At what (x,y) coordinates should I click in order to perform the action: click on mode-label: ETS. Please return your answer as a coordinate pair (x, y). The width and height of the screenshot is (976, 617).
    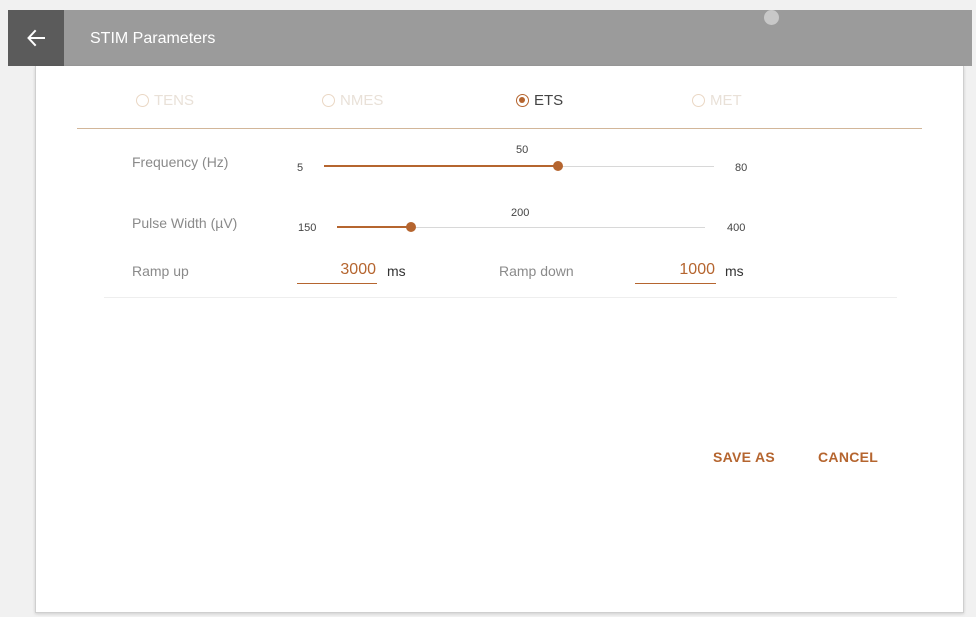
    Looking at the image, I should click on (549, 100).